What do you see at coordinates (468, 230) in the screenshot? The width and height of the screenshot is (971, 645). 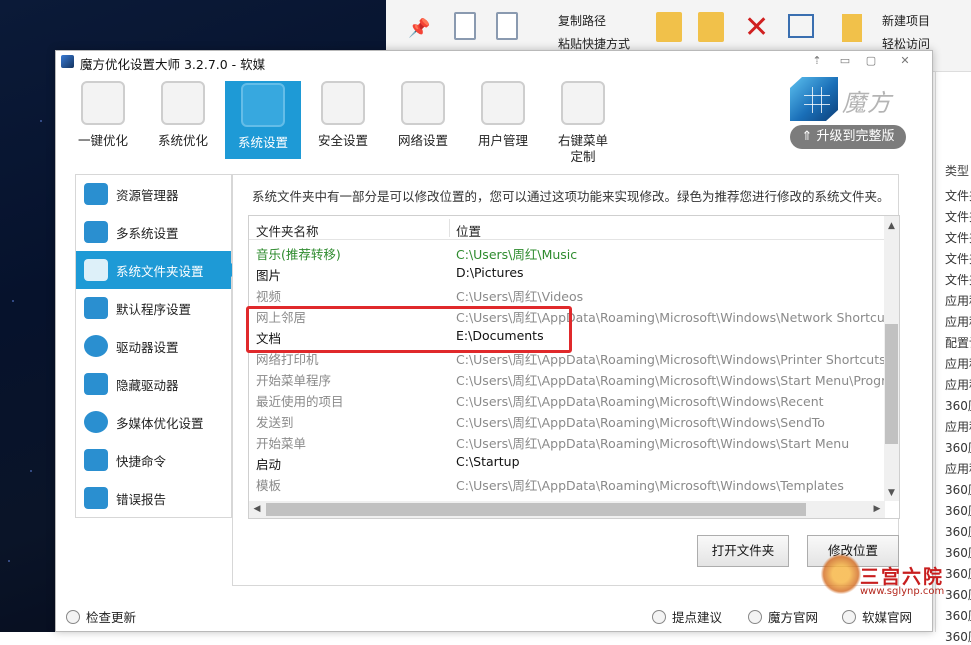 I see `column-header-location: 位置` at bounding box center [468, 230].